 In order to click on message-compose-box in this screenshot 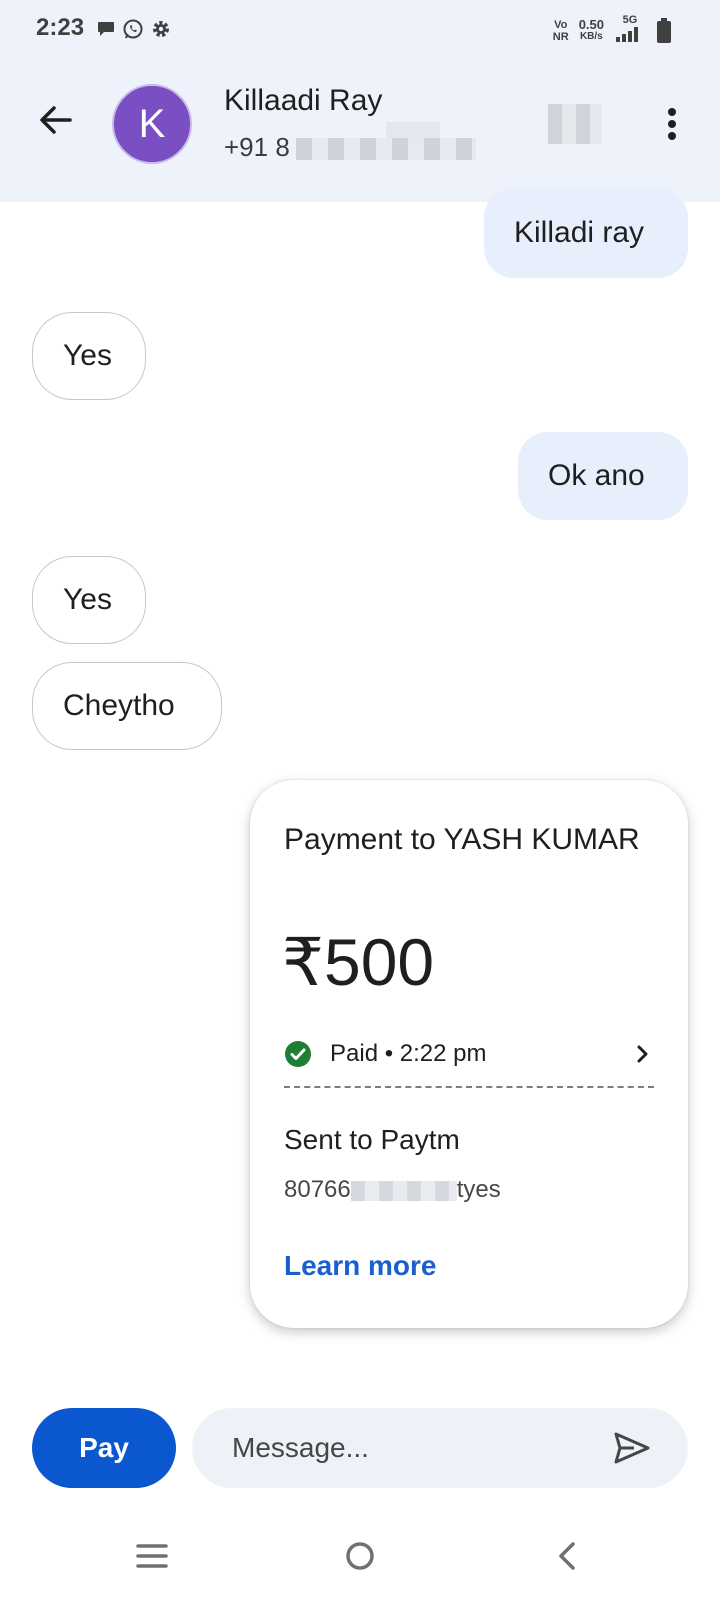, I will do `click(440, 1448)`.